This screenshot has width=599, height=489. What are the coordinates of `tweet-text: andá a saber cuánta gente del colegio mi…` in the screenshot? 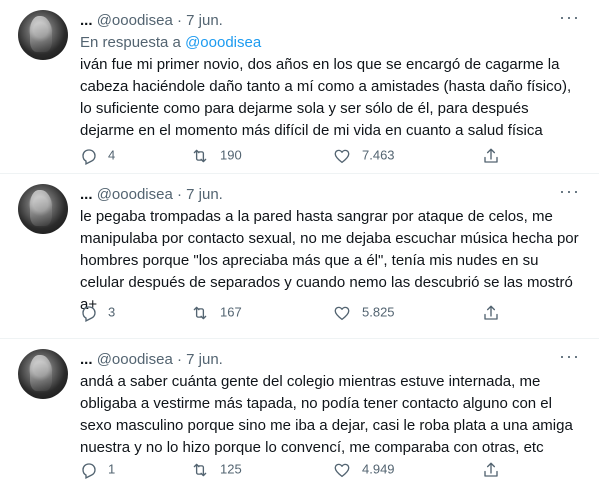 It's located at (326, 414).